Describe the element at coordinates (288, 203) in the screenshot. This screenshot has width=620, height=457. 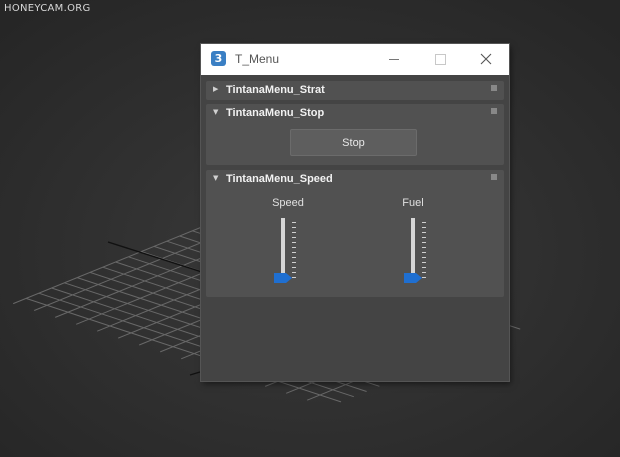
I see `speed-slider-label: Speed` at that location.